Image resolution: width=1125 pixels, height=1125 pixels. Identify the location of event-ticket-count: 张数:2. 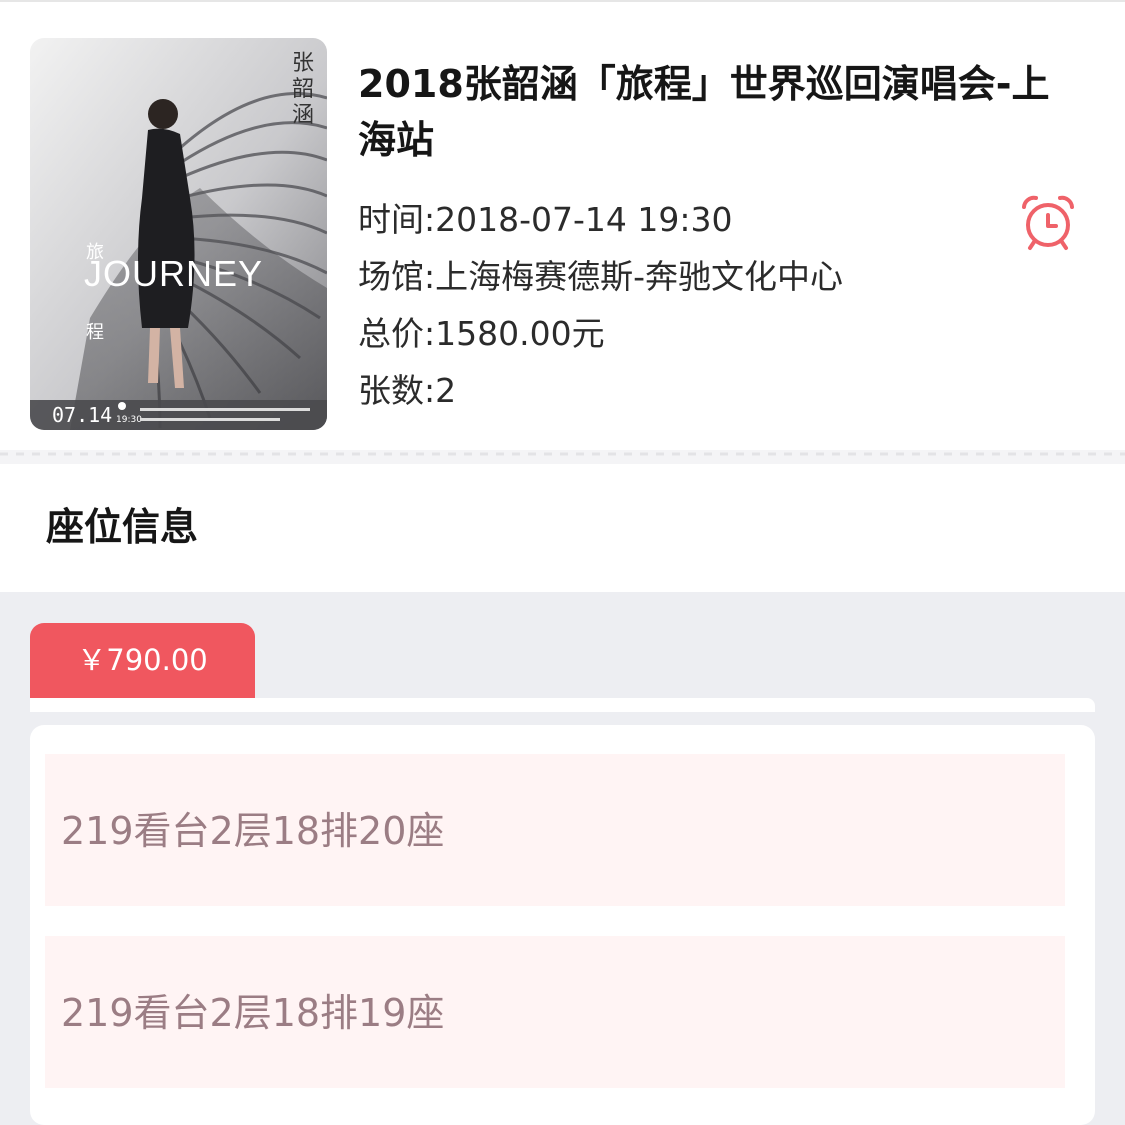
(407, 390).